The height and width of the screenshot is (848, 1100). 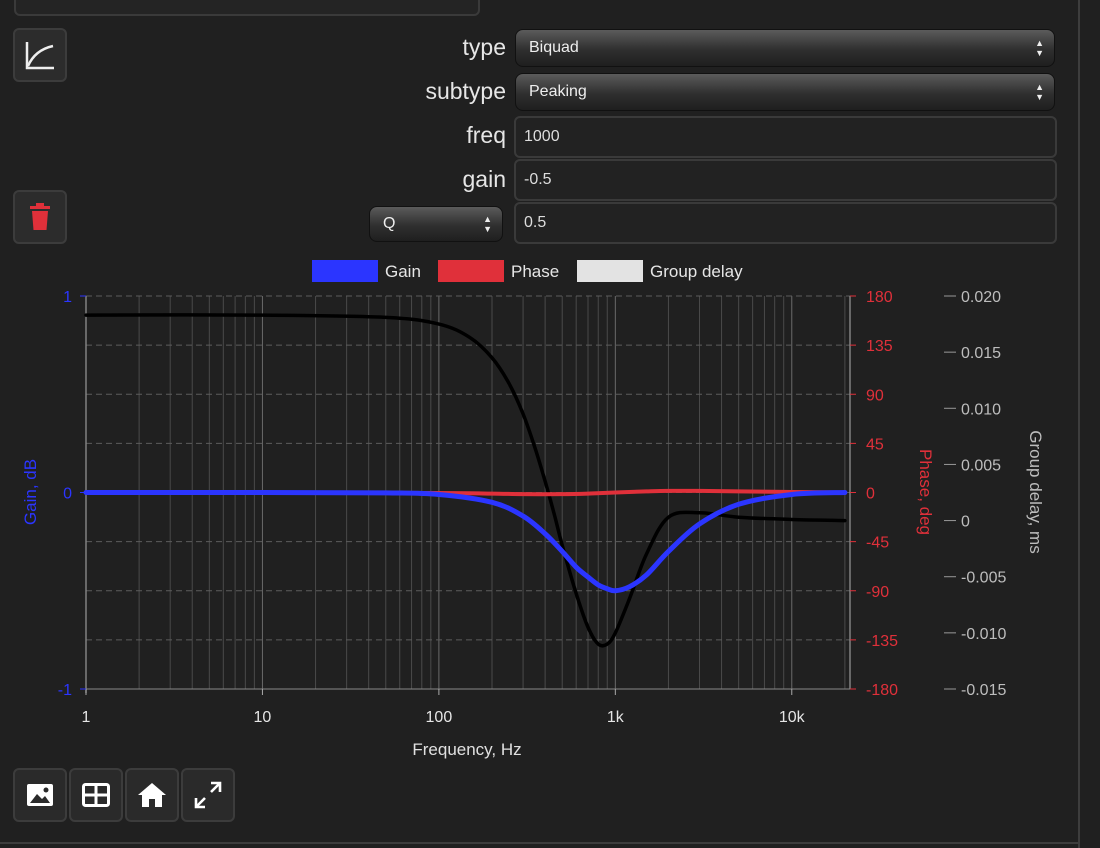 What do you see at coordinates (792, 717) in the screenshot?
I see `x-tick-label: 10k` at bounding box center [792, 717].